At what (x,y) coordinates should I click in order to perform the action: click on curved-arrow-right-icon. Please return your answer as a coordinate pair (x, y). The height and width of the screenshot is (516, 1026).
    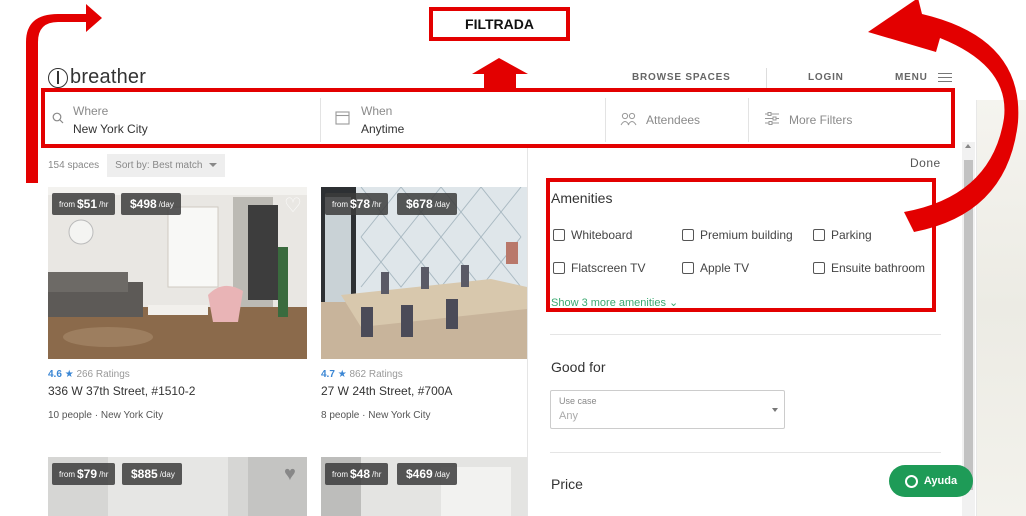
    Looking at the image, I should click on (943, 116).